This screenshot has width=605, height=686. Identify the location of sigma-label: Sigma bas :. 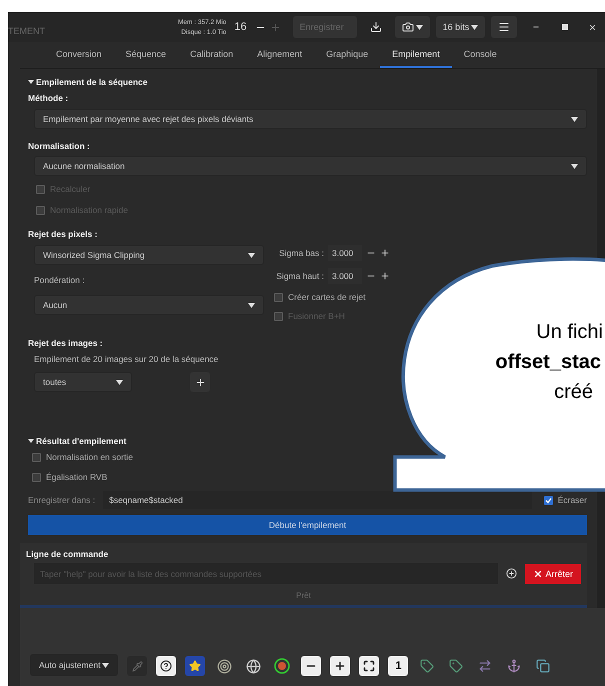
(301, 253).